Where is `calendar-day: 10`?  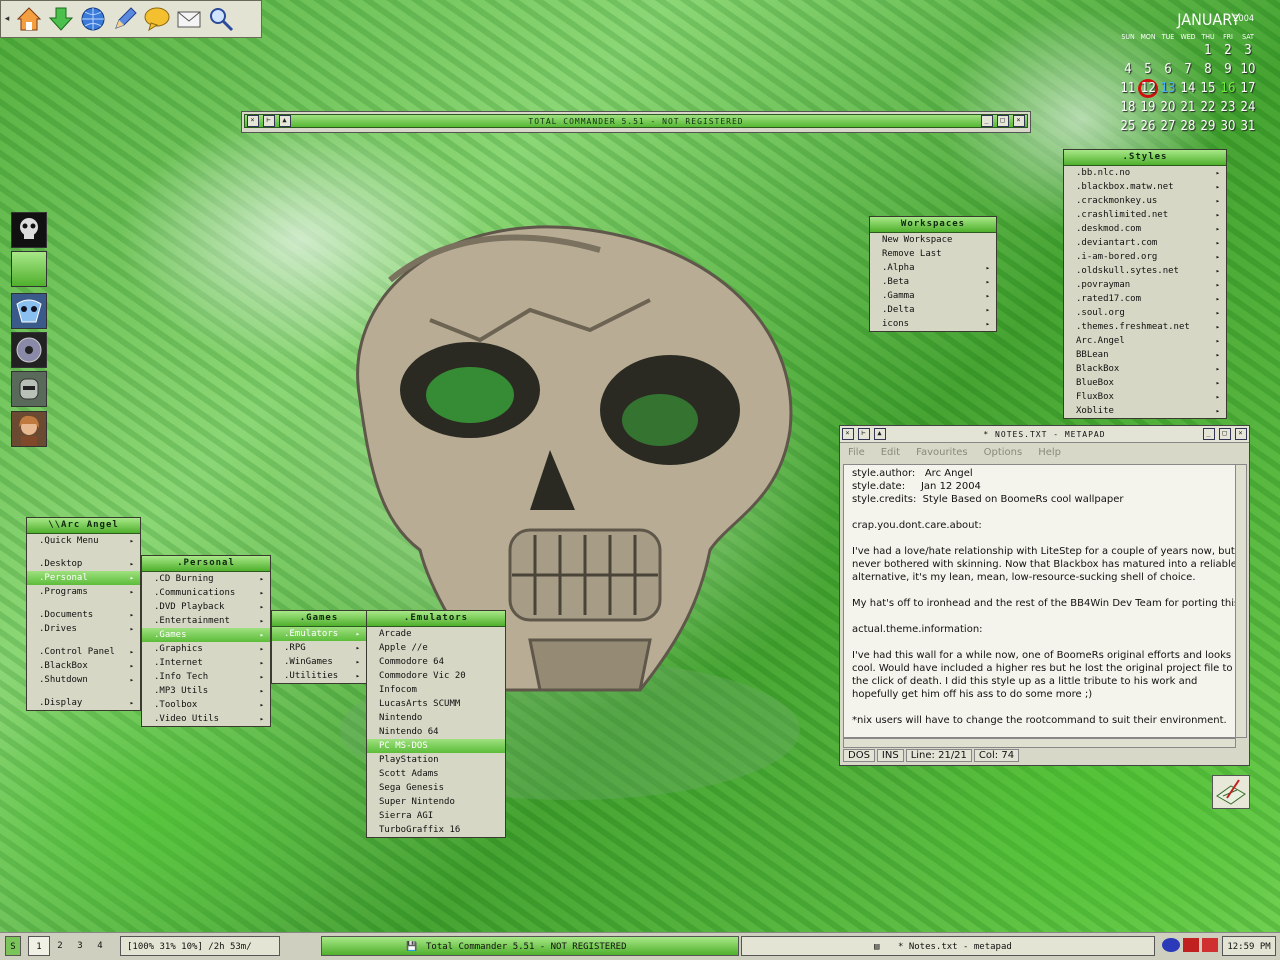
calendar-day: 10 is located at coordinates (1248, 69).